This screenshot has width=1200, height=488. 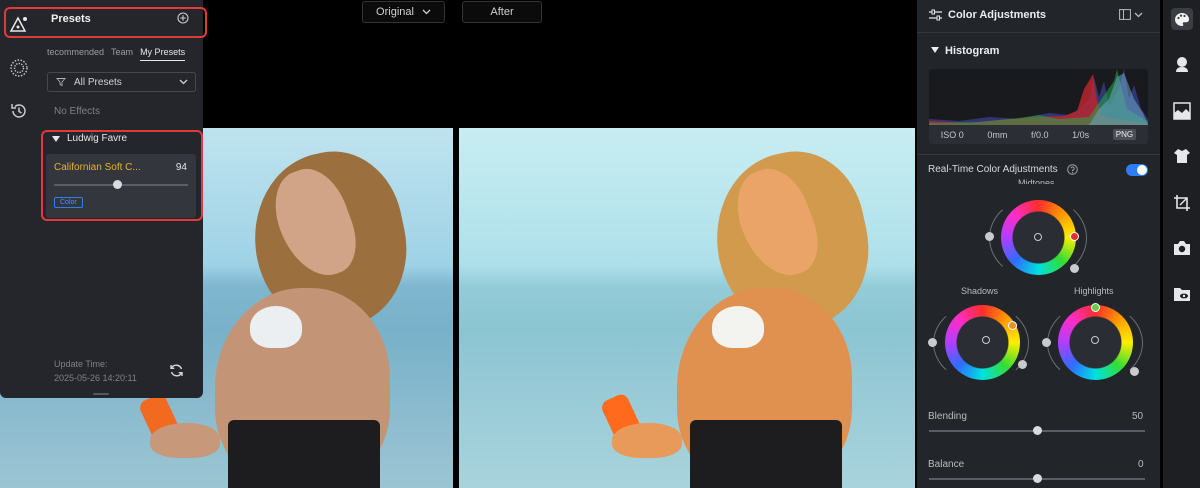 I want to click on exif-info-bar: ISO 0 0mm f/0.0 1/0s PNG, so click(x=1038, y=134).